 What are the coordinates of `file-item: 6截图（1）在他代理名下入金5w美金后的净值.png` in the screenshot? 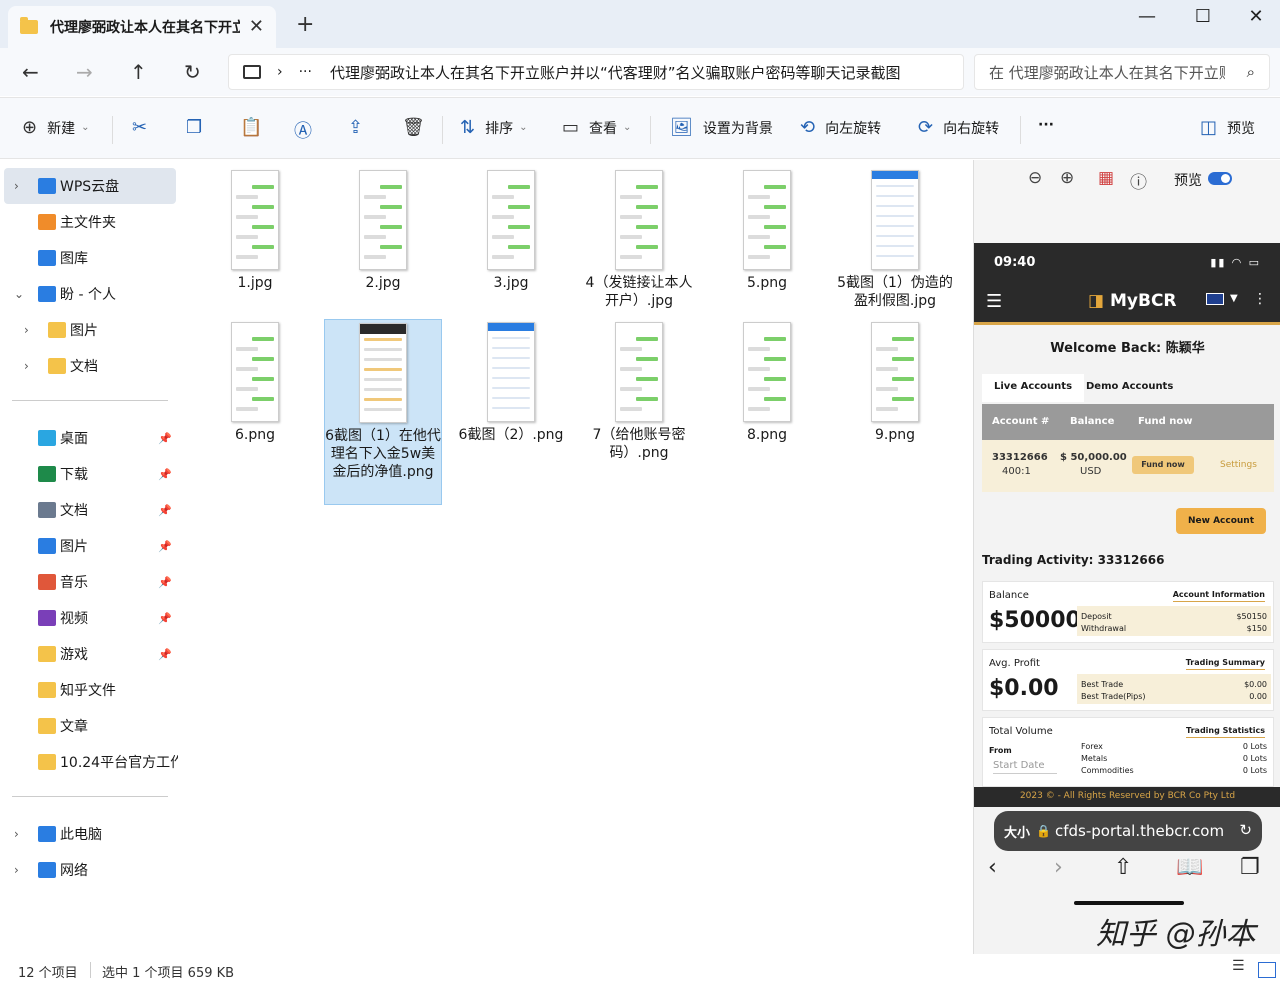 It's located at (383, 412).